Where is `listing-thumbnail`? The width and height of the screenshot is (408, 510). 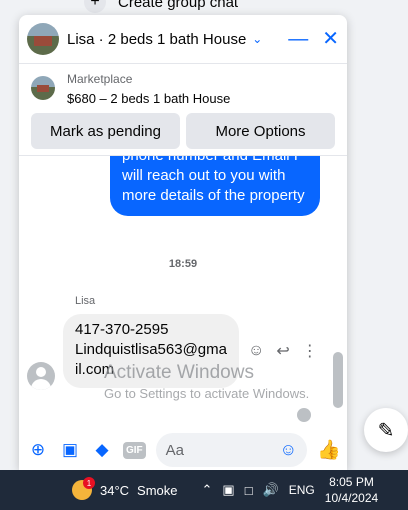 listing-thumbnail is located at coordinates (43, 88).